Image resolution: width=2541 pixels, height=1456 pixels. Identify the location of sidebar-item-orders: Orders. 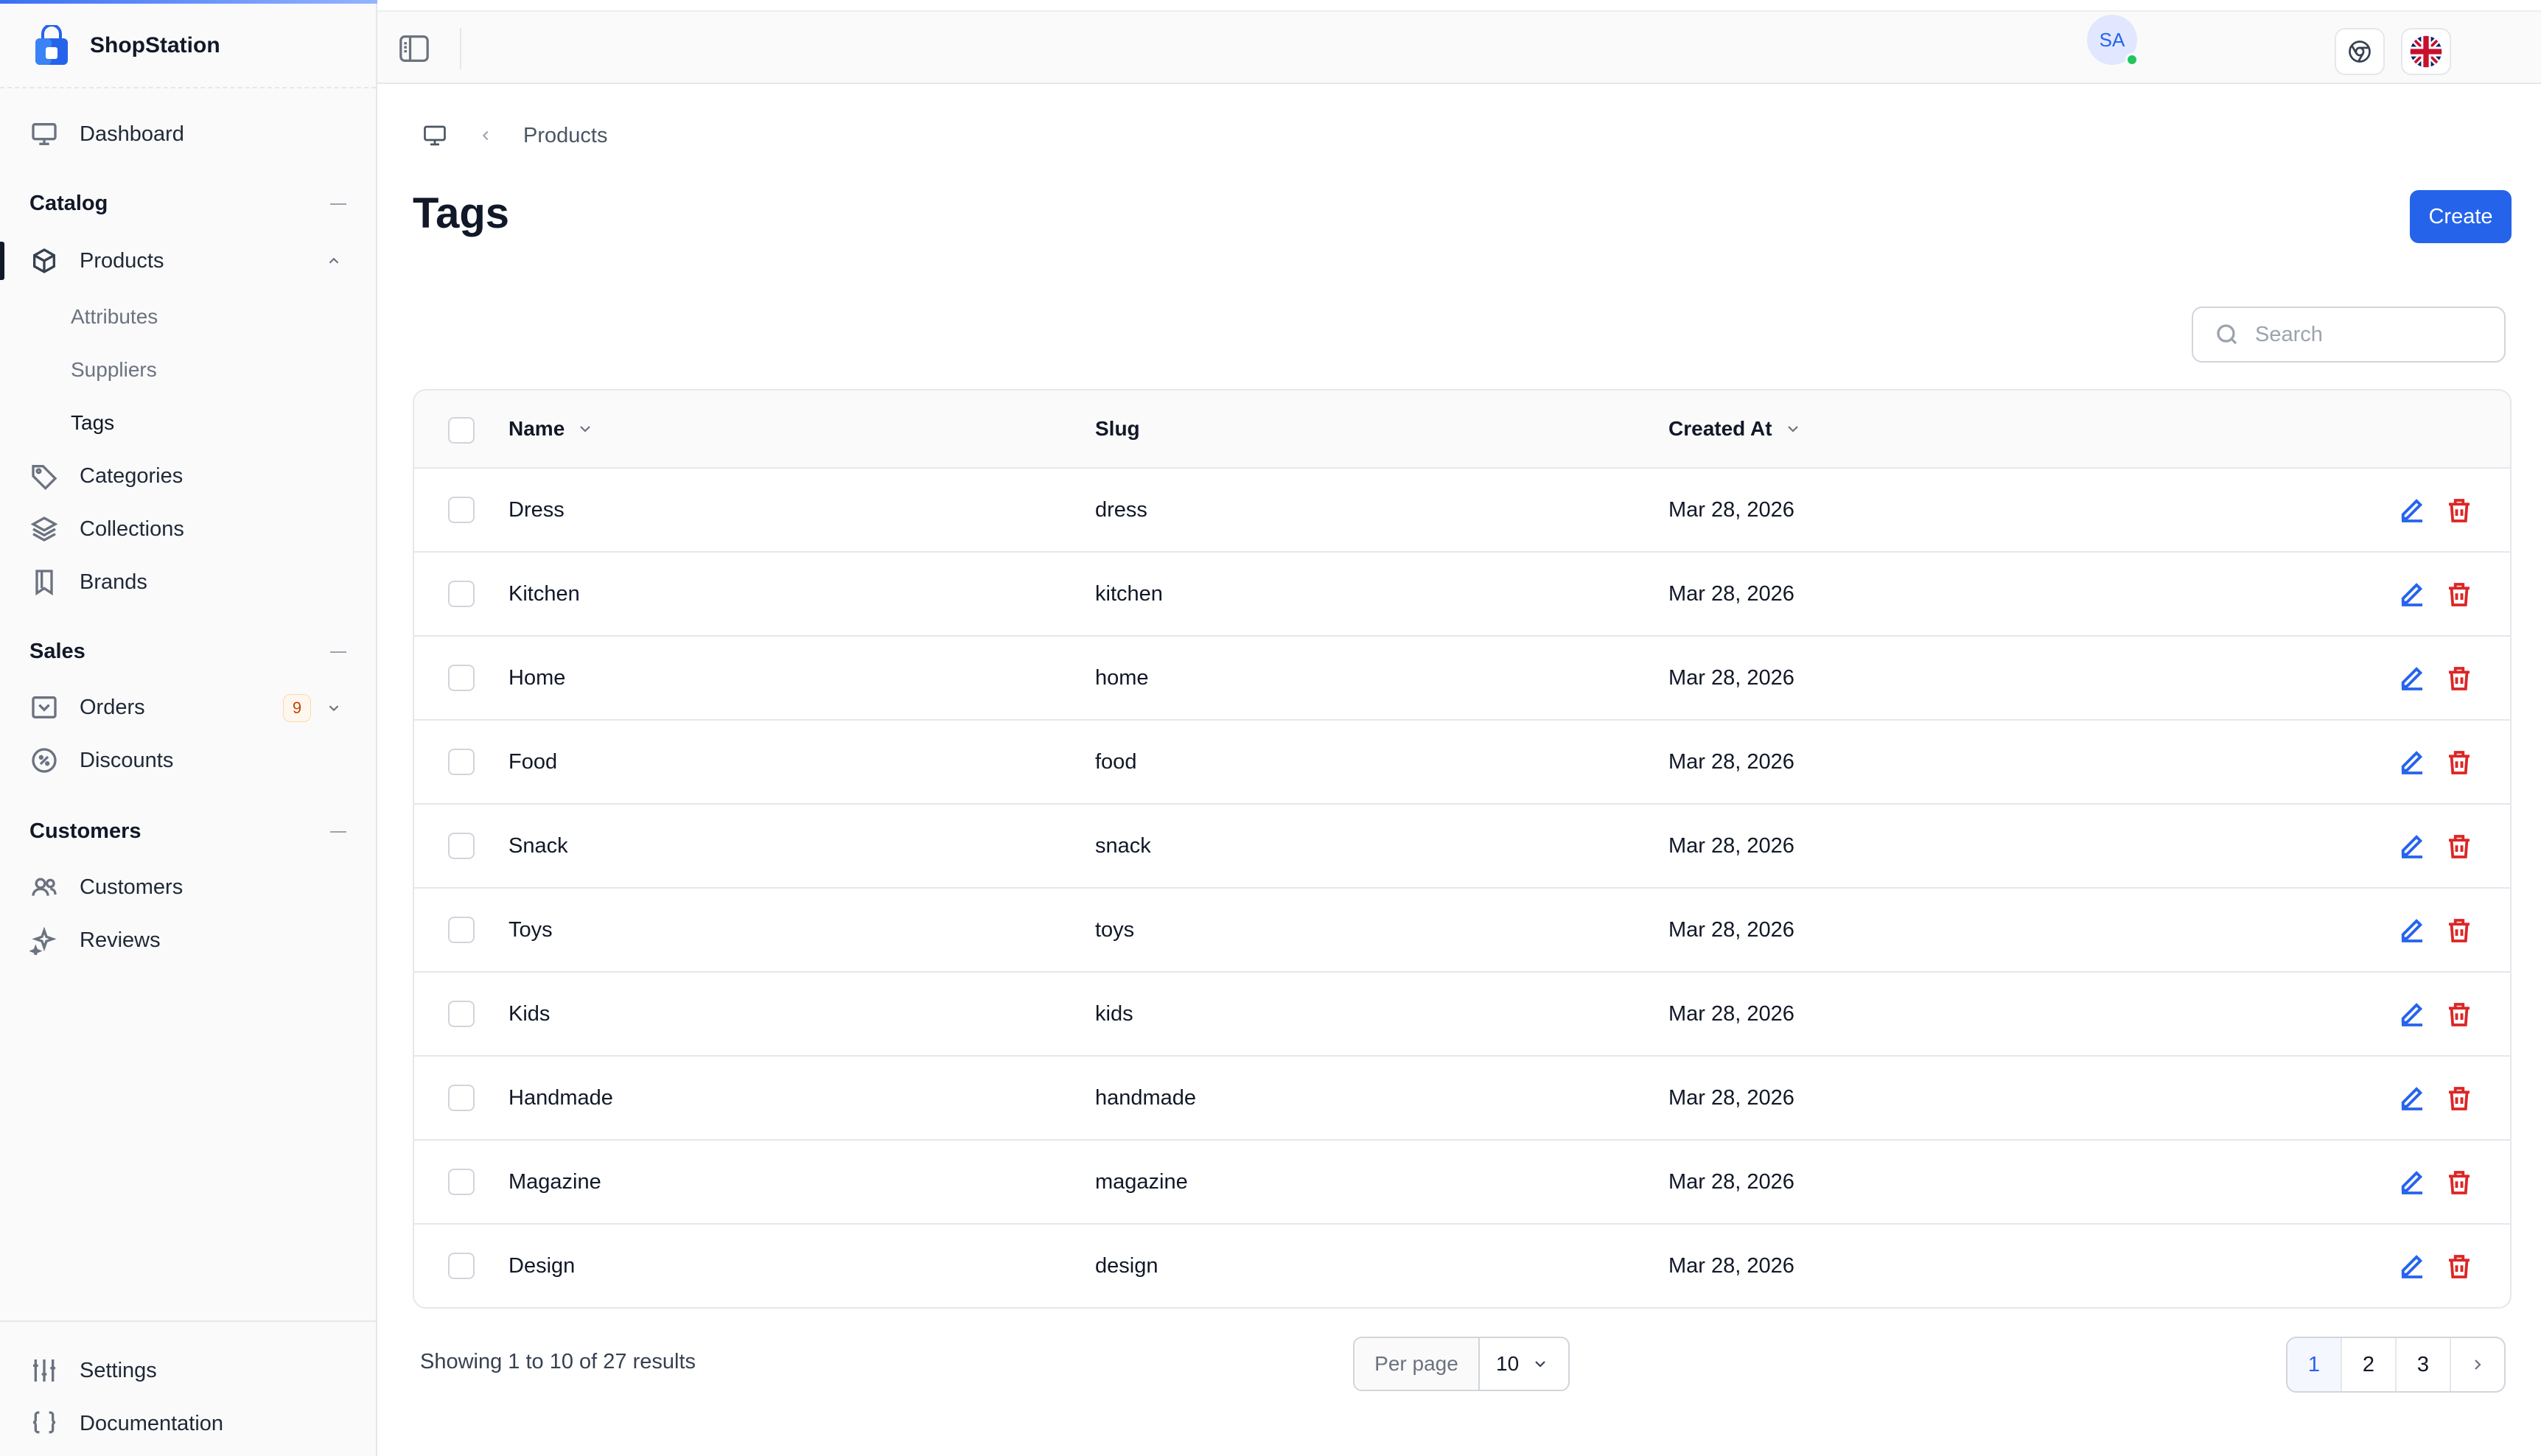
(87, 707).